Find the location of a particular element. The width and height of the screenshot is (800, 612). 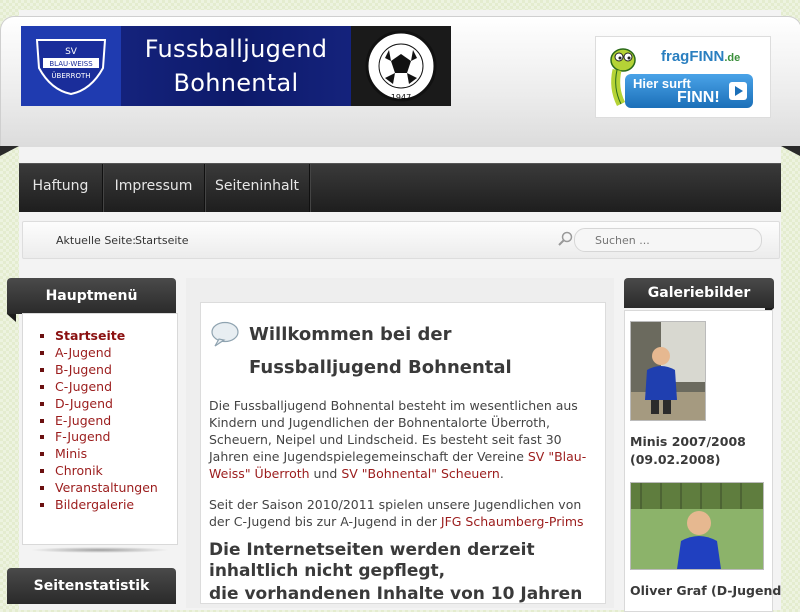

svg-text: 1947 is located at coordinates (401, 97).